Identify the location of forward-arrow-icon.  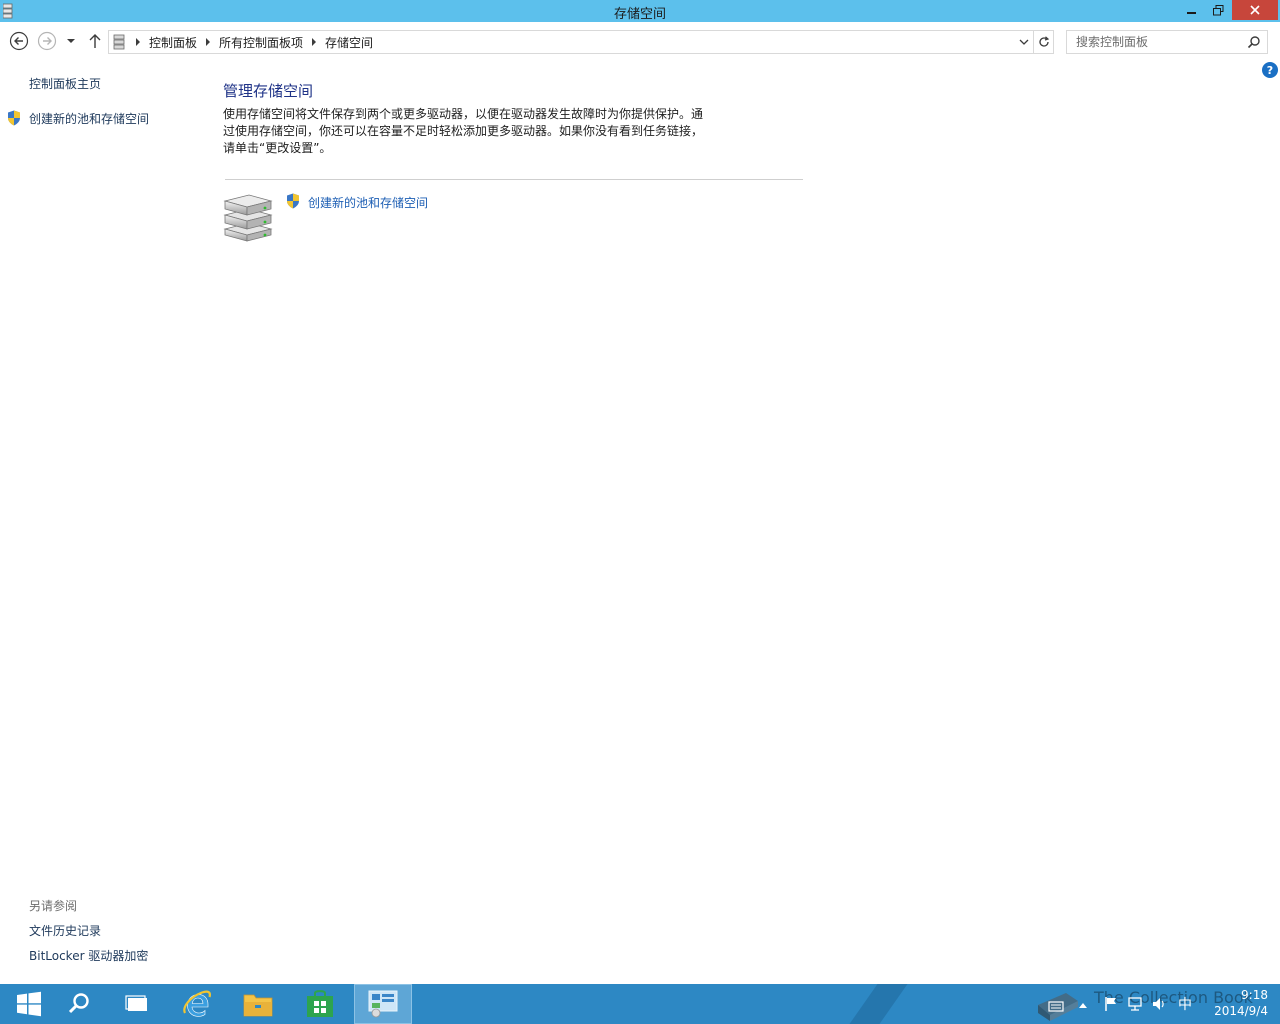
(47, 41).